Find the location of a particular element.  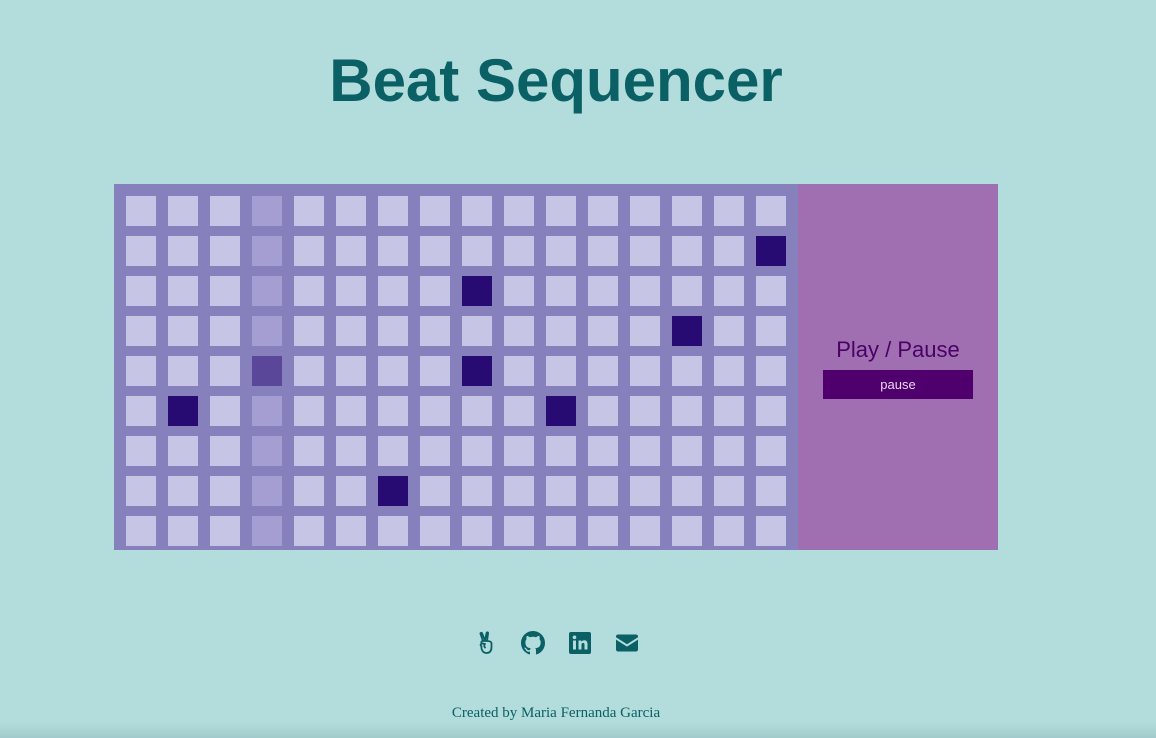

email-link is located at coordinates (627, 643).